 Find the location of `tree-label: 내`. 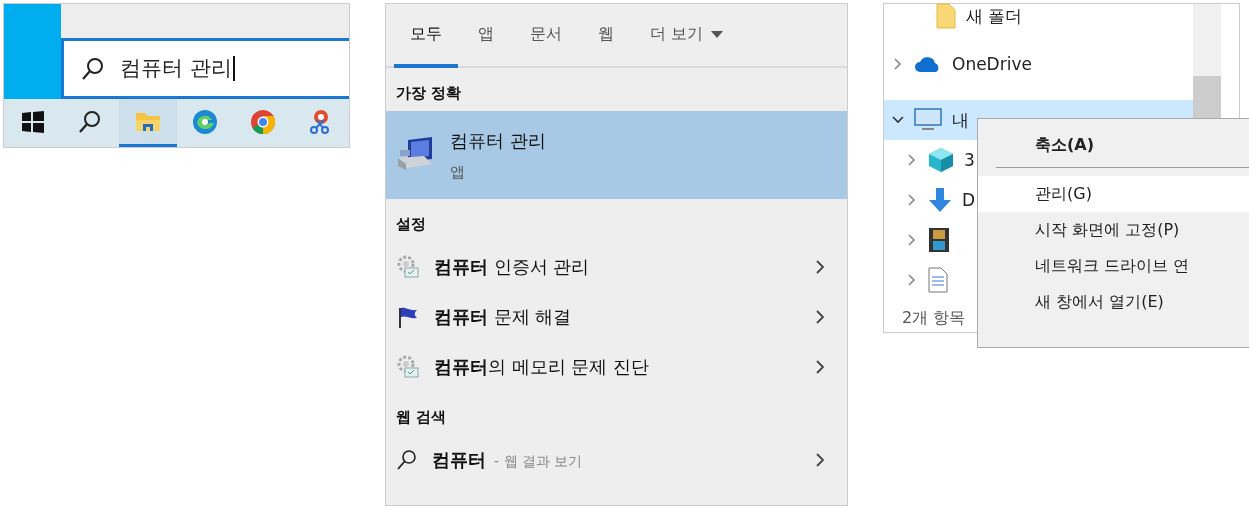

tree-label: 내 is located at coordinates (960, 120).